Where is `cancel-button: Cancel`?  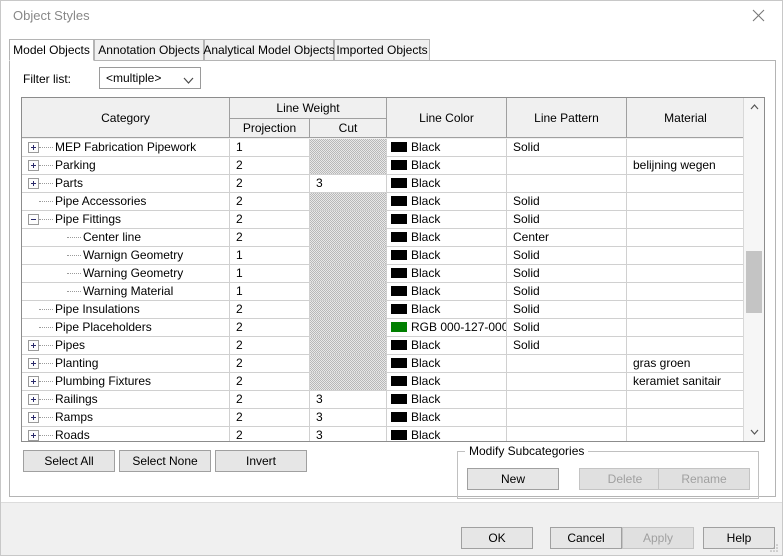 cancel-button: Cancel is located at coordinates (586, 538).